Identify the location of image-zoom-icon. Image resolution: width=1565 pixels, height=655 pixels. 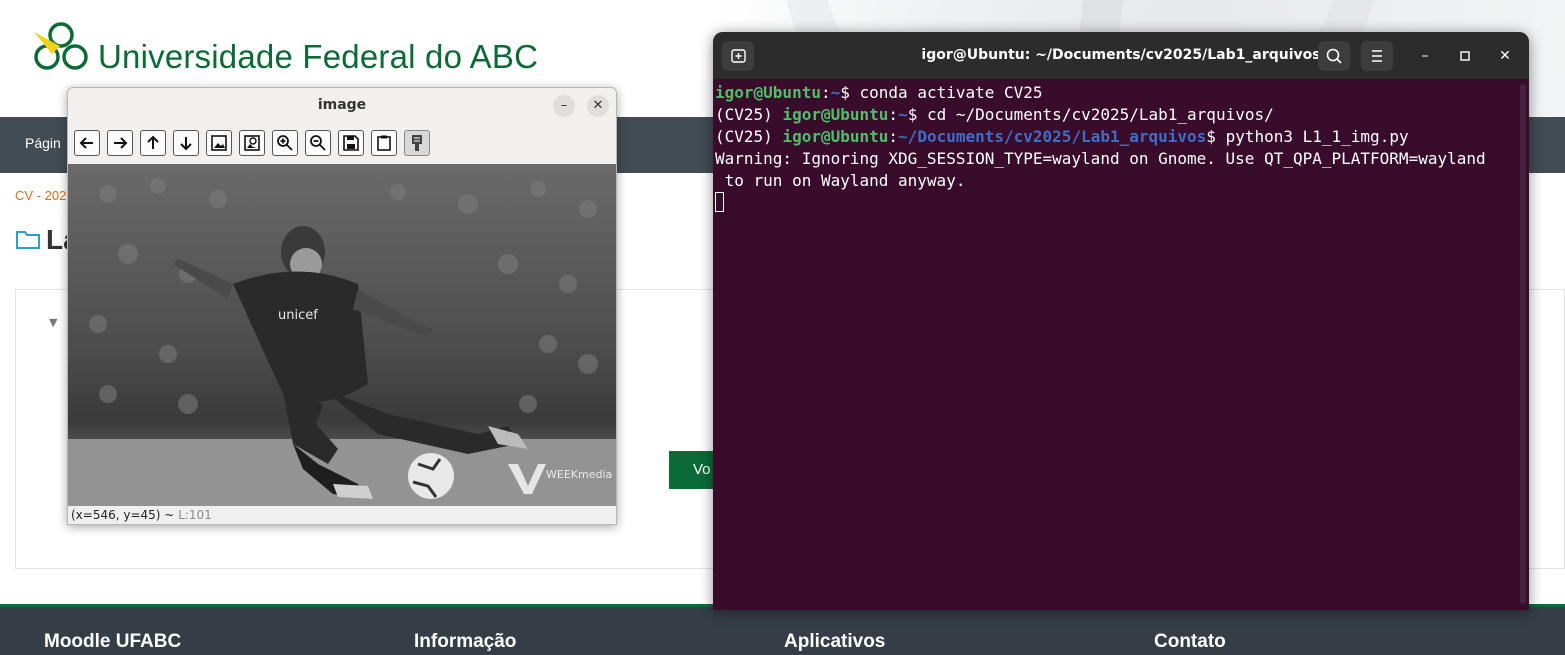
(252, 143).